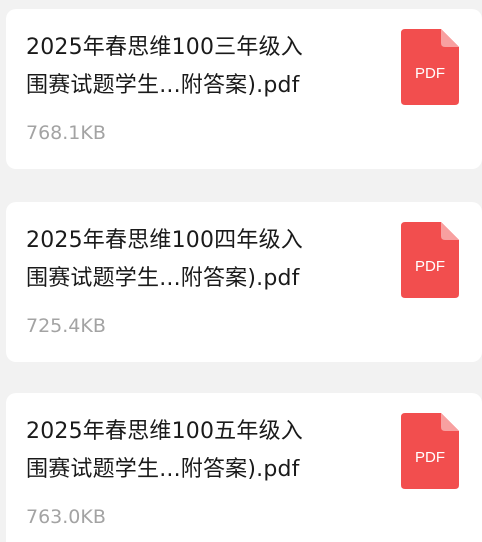 The width and height of the screenshot is (482, 542). What do you see at coordinates (66, 133) in the screenshot?
I see `file-size: 768.1KB` at bounding box center [66, 133].